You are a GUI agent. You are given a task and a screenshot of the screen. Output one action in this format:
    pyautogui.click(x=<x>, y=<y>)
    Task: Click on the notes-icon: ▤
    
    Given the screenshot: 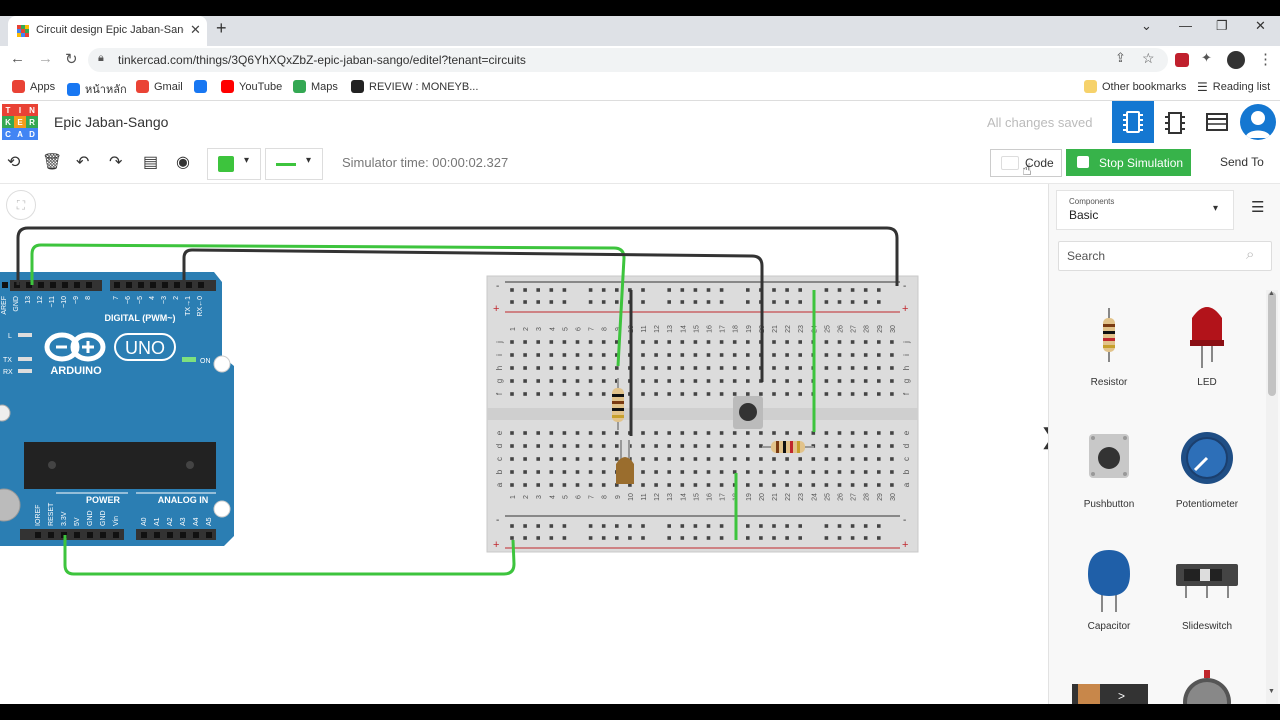 What is the action you would take?
    pyautogui.click(x=150, y=162)
    